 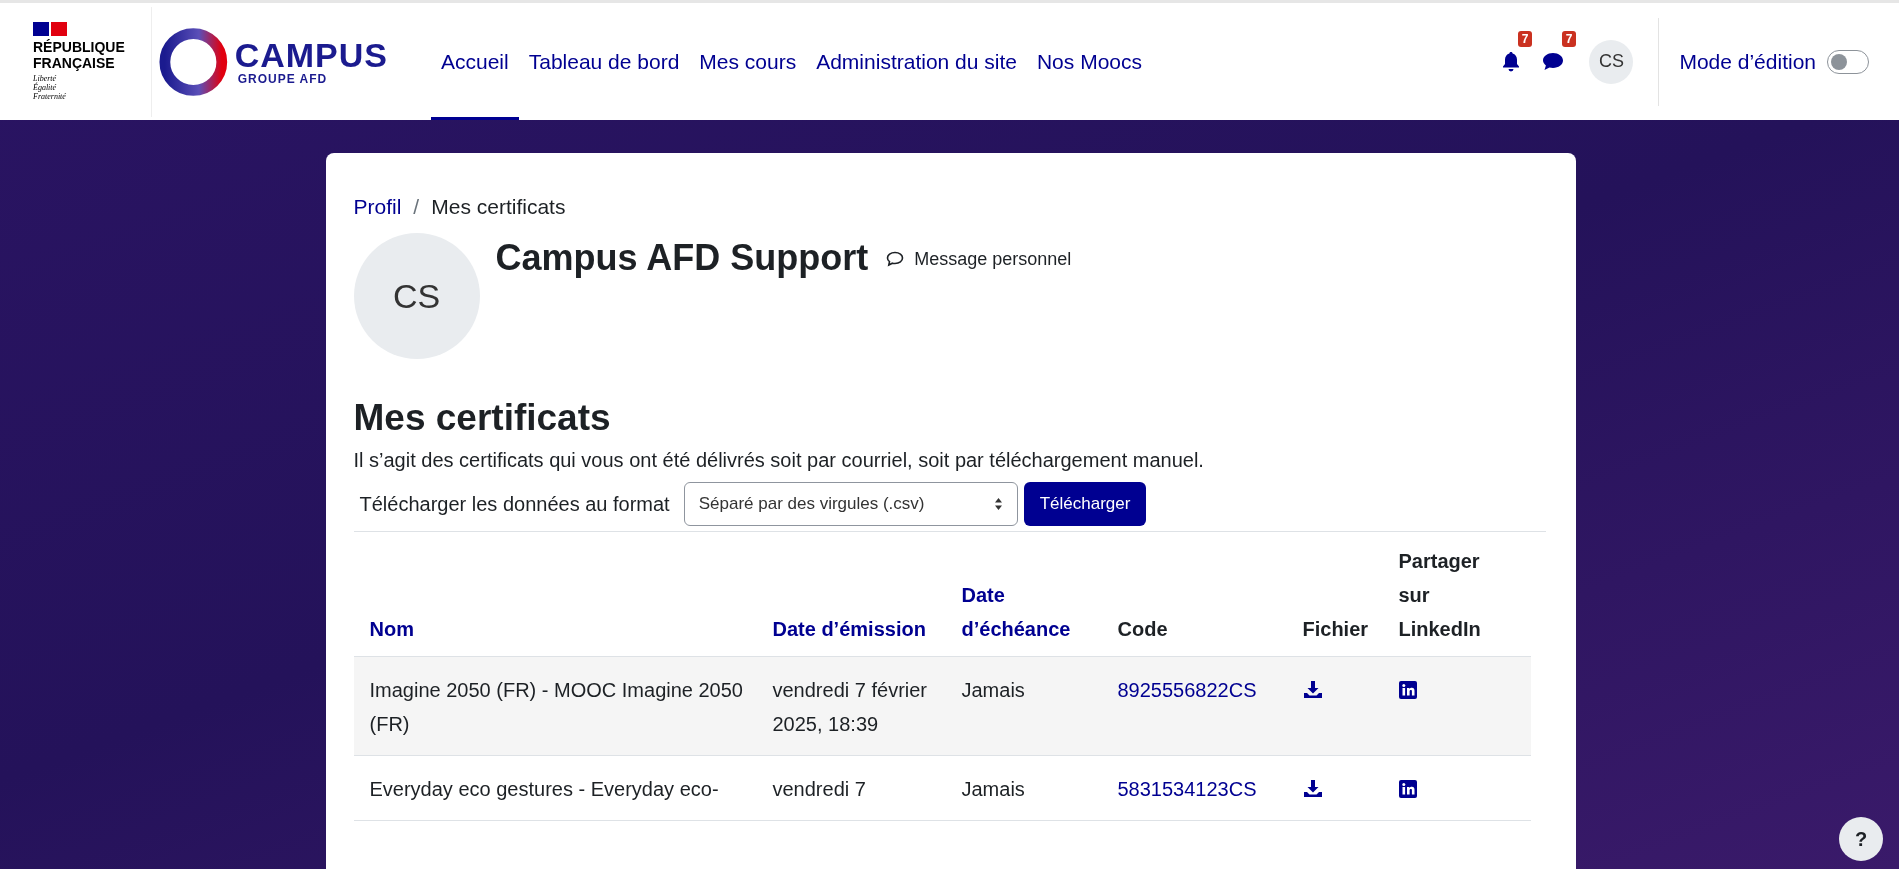 What do you see at coordinates (1861, 839) in the screenshot?
I see `help-button: ?` at bounding box center [1861, 839].